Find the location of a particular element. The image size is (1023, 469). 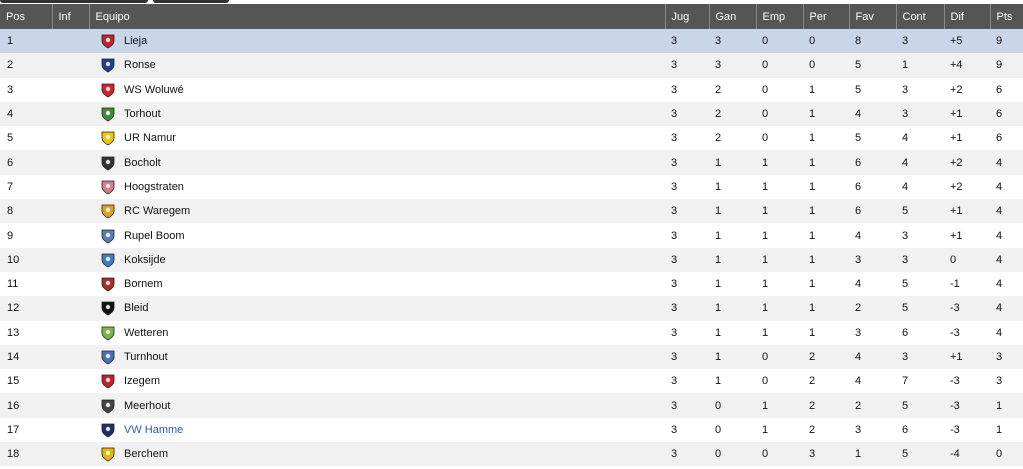

cell-team: Meerhout is located at coordinates (377, 405).